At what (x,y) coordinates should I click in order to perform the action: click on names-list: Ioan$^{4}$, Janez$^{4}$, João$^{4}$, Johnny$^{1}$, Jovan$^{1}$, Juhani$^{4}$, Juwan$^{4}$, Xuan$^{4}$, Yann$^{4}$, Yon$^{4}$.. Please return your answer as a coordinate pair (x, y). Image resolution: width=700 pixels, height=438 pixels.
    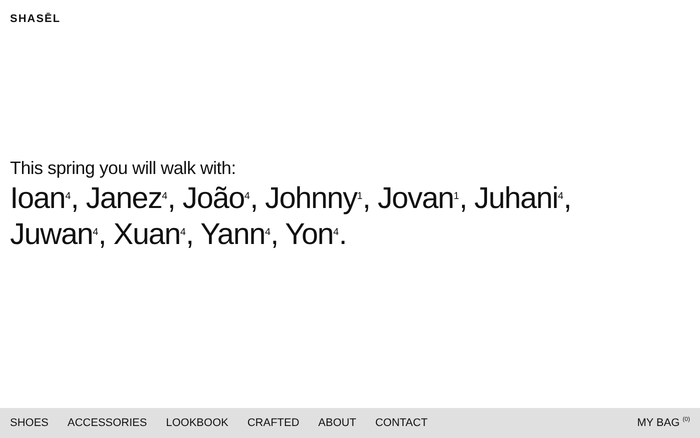
    Looking at the image, I should click on (320, 217).